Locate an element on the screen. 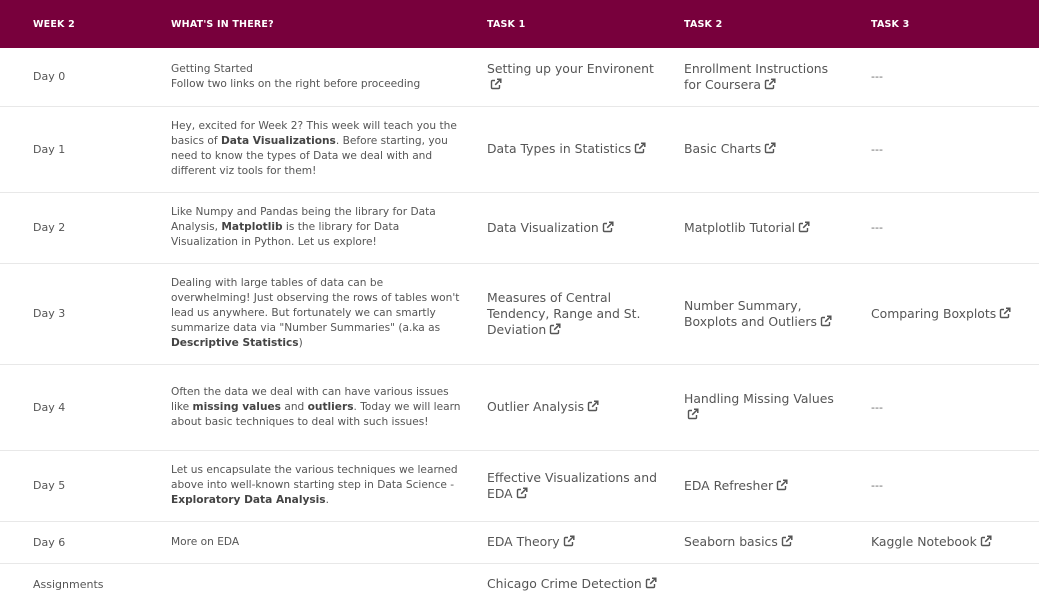  day-label: Day 4 is located at coordinates (85, 407).